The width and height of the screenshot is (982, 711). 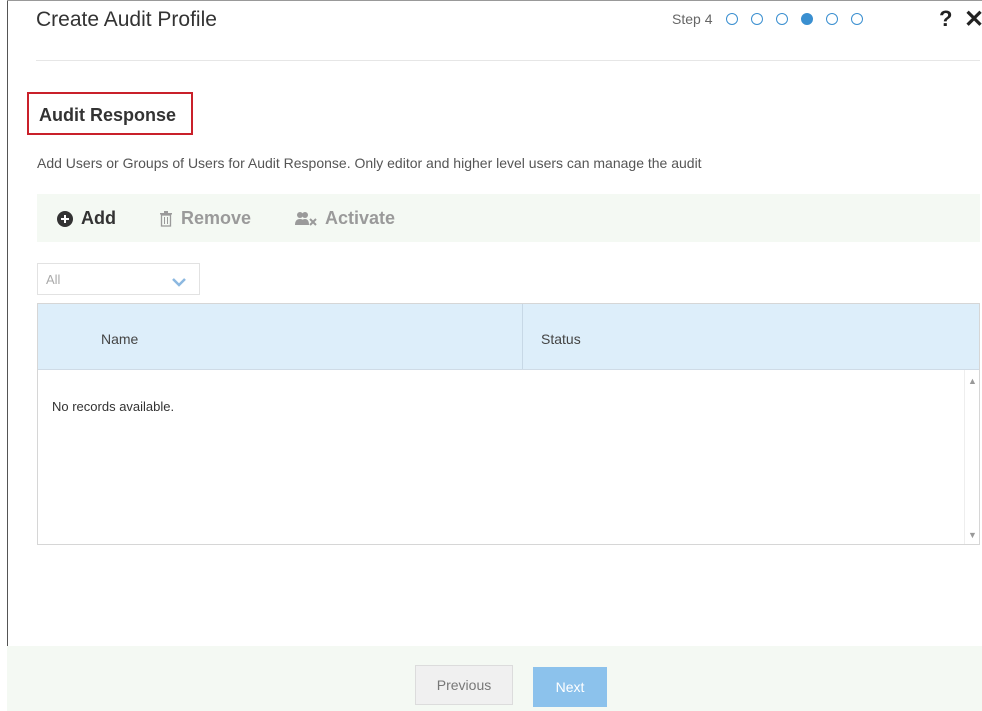 I want to click on step-label: Step 4, so click(x=692, y=19).